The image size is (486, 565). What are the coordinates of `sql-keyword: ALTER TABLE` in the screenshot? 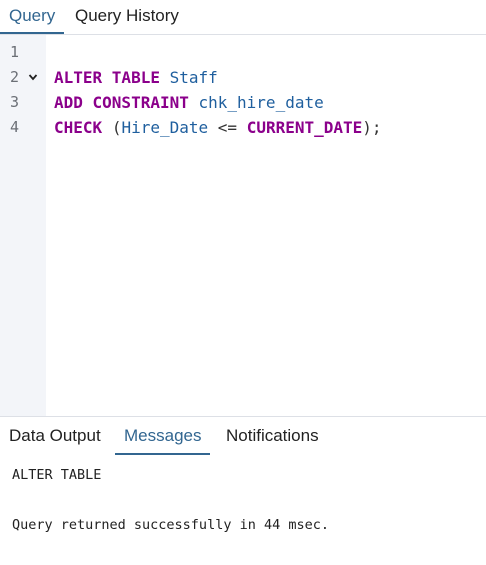 It's located at (107, 77).